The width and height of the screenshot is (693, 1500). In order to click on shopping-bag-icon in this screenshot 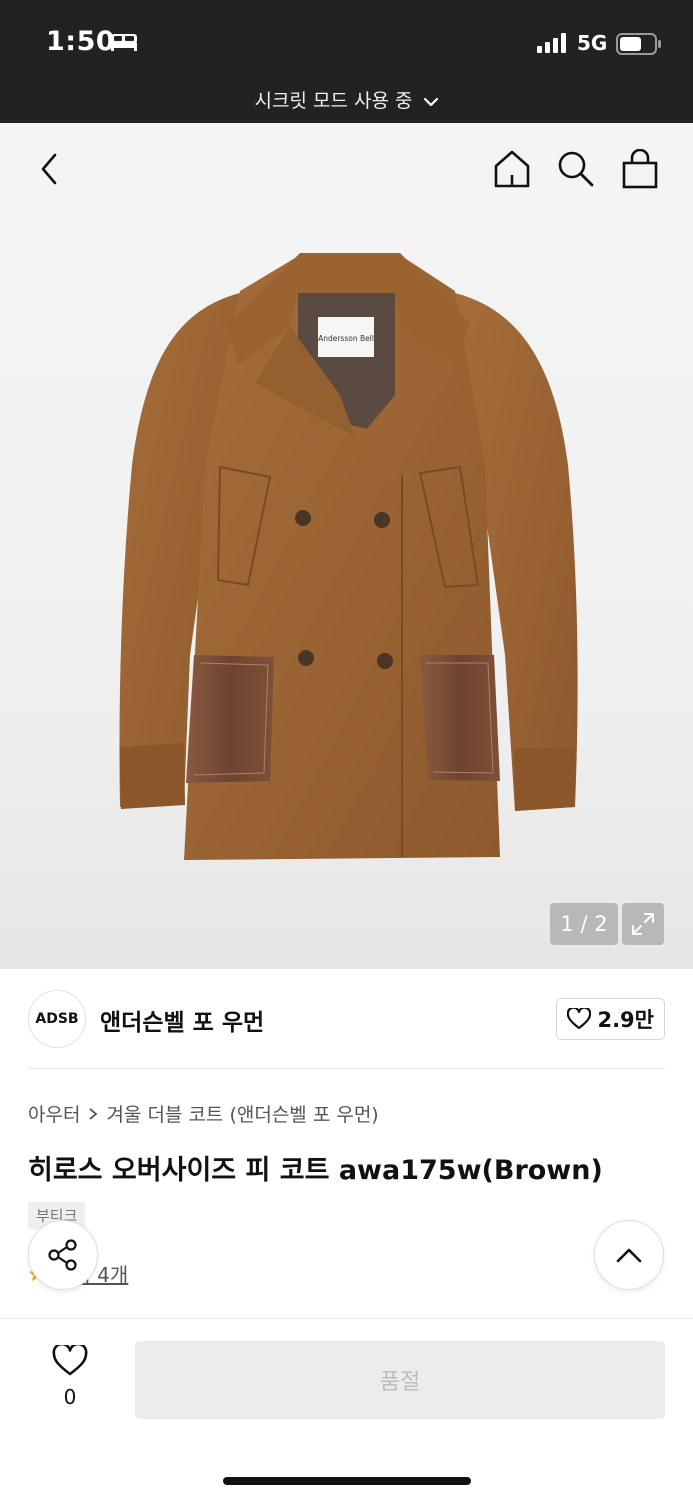, I will do `click(640, 169)`.